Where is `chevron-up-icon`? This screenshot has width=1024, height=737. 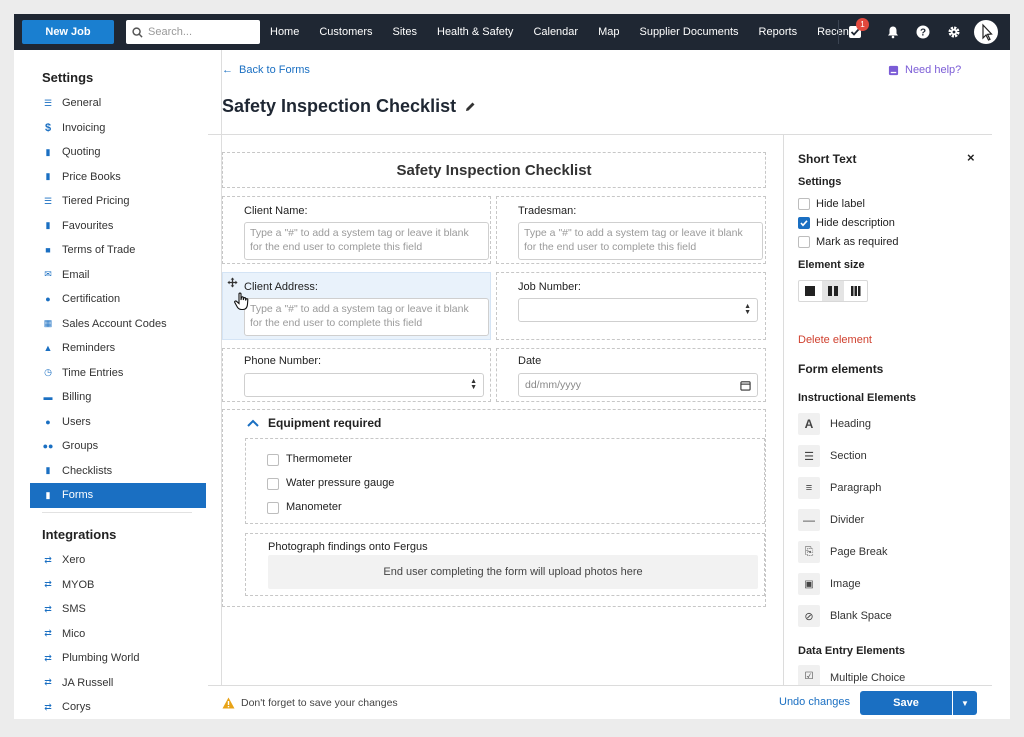 chevron-up-icon is located at coordinates (253, 423).